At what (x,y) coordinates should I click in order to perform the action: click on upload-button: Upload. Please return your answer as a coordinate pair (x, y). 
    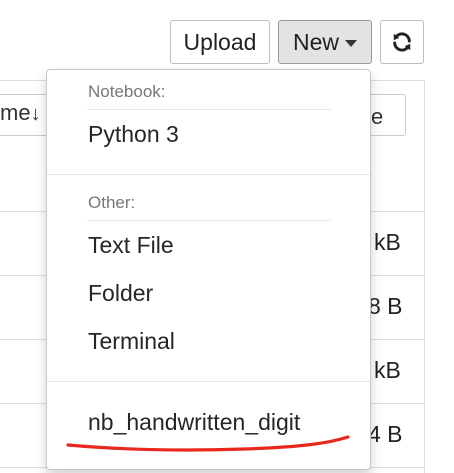
    Looking at the image, I should click on (220, 42).